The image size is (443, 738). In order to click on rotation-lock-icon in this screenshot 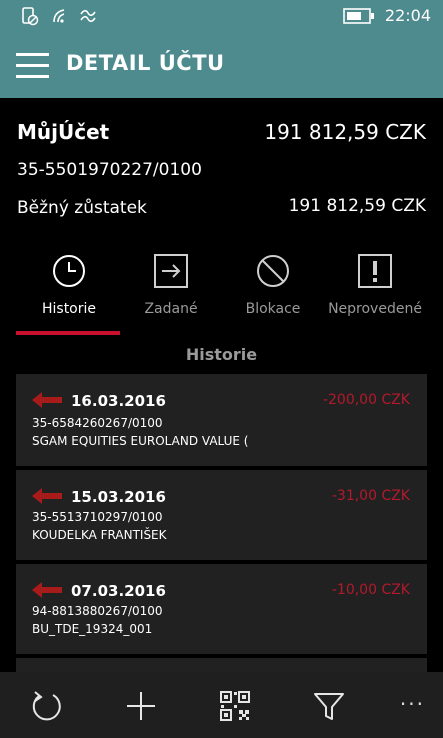, I will do `click(30, 16)`.